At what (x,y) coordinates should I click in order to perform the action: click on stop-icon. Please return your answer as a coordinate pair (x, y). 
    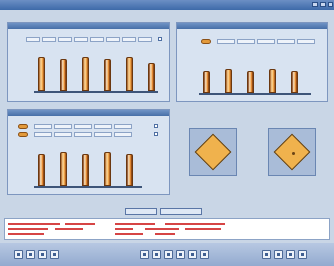
    Looking at the image, I should click on (42, 254).